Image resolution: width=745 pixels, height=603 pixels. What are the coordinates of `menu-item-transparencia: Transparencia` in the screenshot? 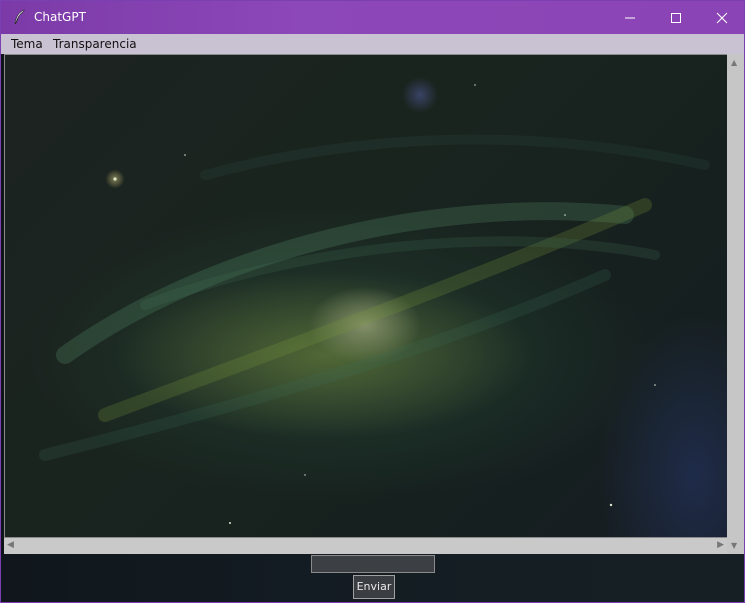 It's located at (95, 44).